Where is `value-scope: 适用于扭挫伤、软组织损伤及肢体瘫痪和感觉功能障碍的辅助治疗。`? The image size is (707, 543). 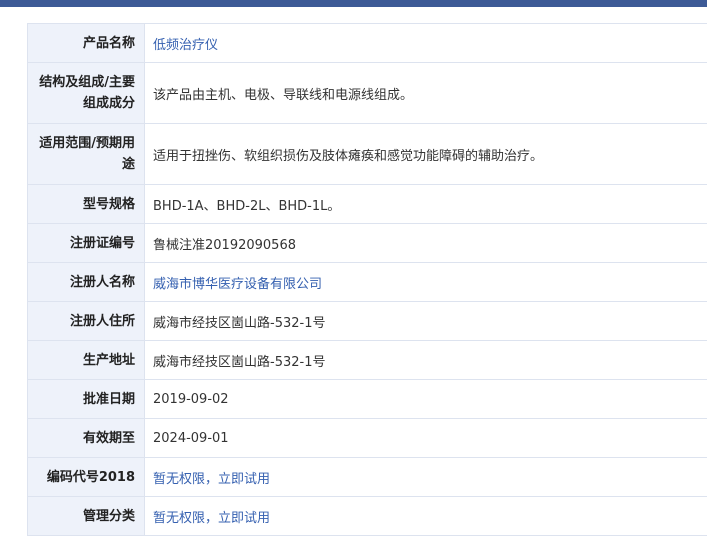 value-scope: 适用于扭挫伤、软组织损伤及肢体瘫痪和感觉功能障碍的辅助治疗。 is located at coordinates (348, 156).